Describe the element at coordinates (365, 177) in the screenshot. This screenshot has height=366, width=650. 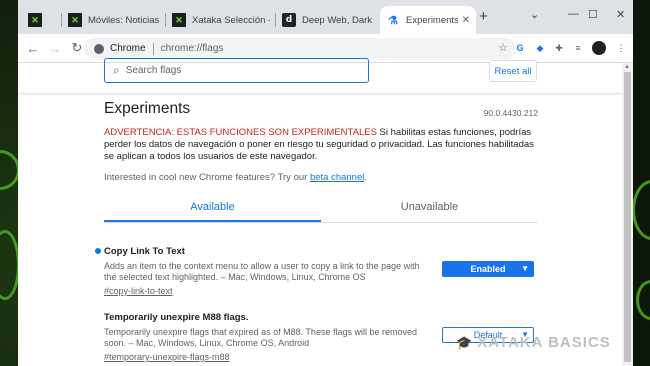
I see `promo-end: .` at that location.